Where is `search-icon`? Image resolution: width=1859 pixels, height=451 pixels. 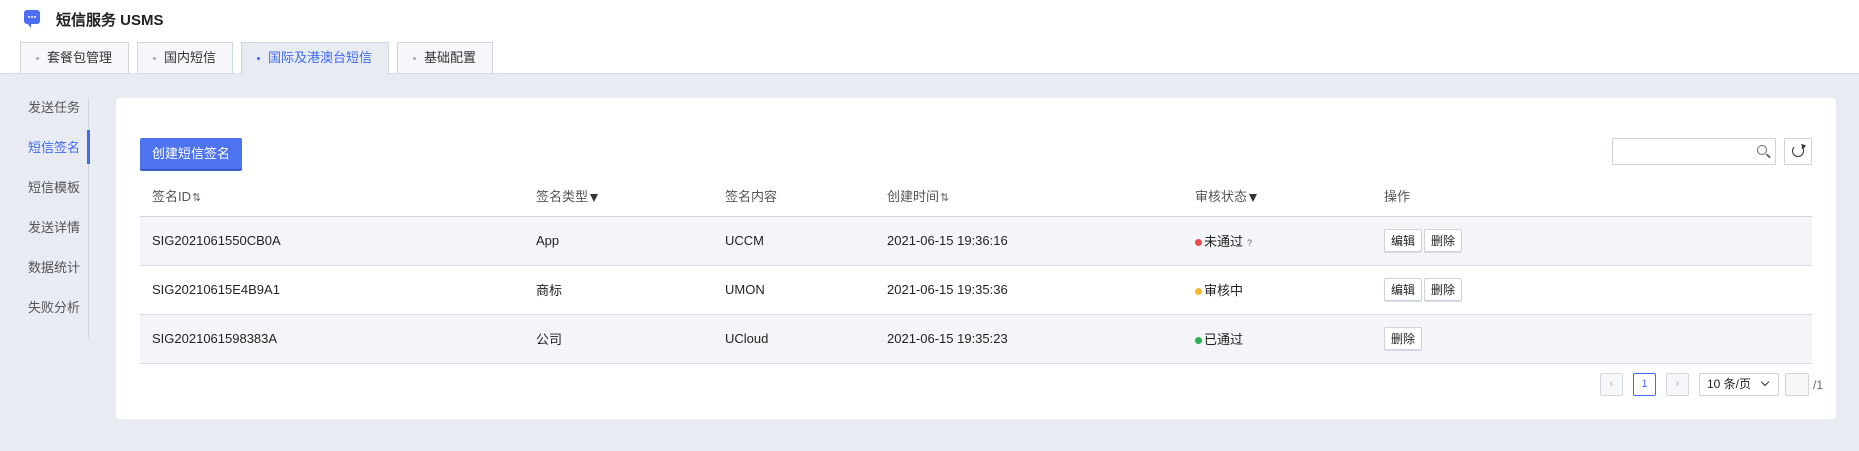 search-icon is located at coordinates (1762, 150).